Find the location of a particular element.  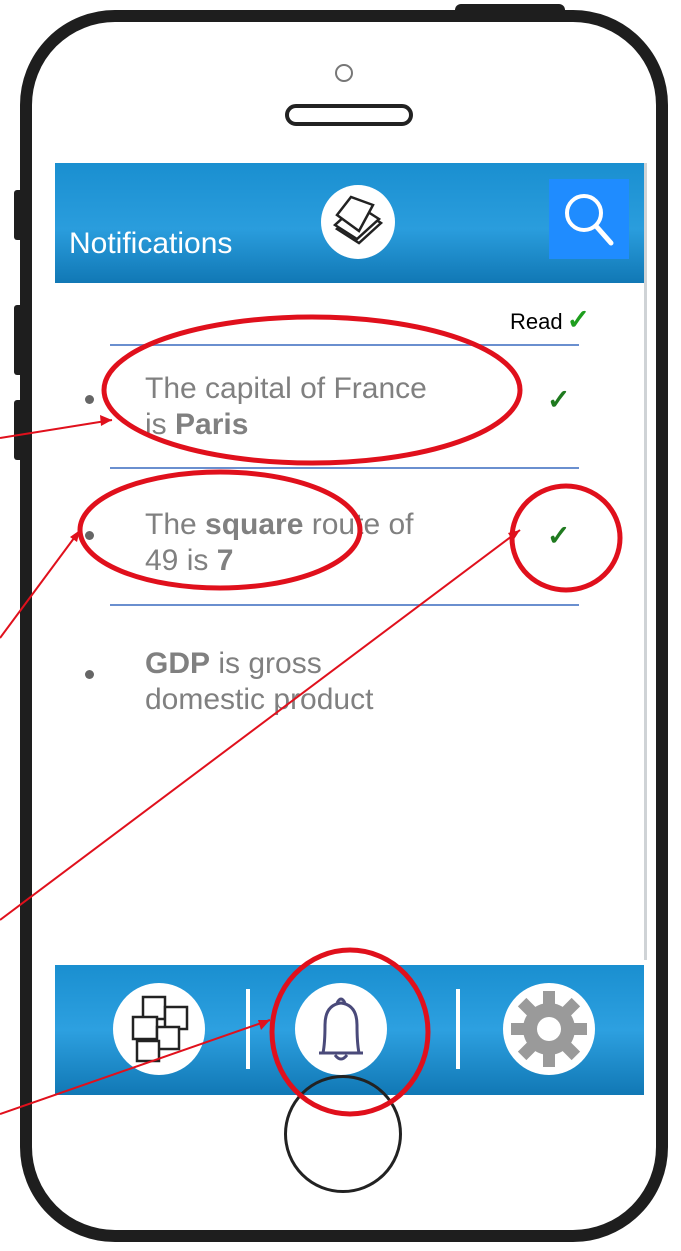

notification-text: The capital of France is Paris is located at coordinates (286, 407).